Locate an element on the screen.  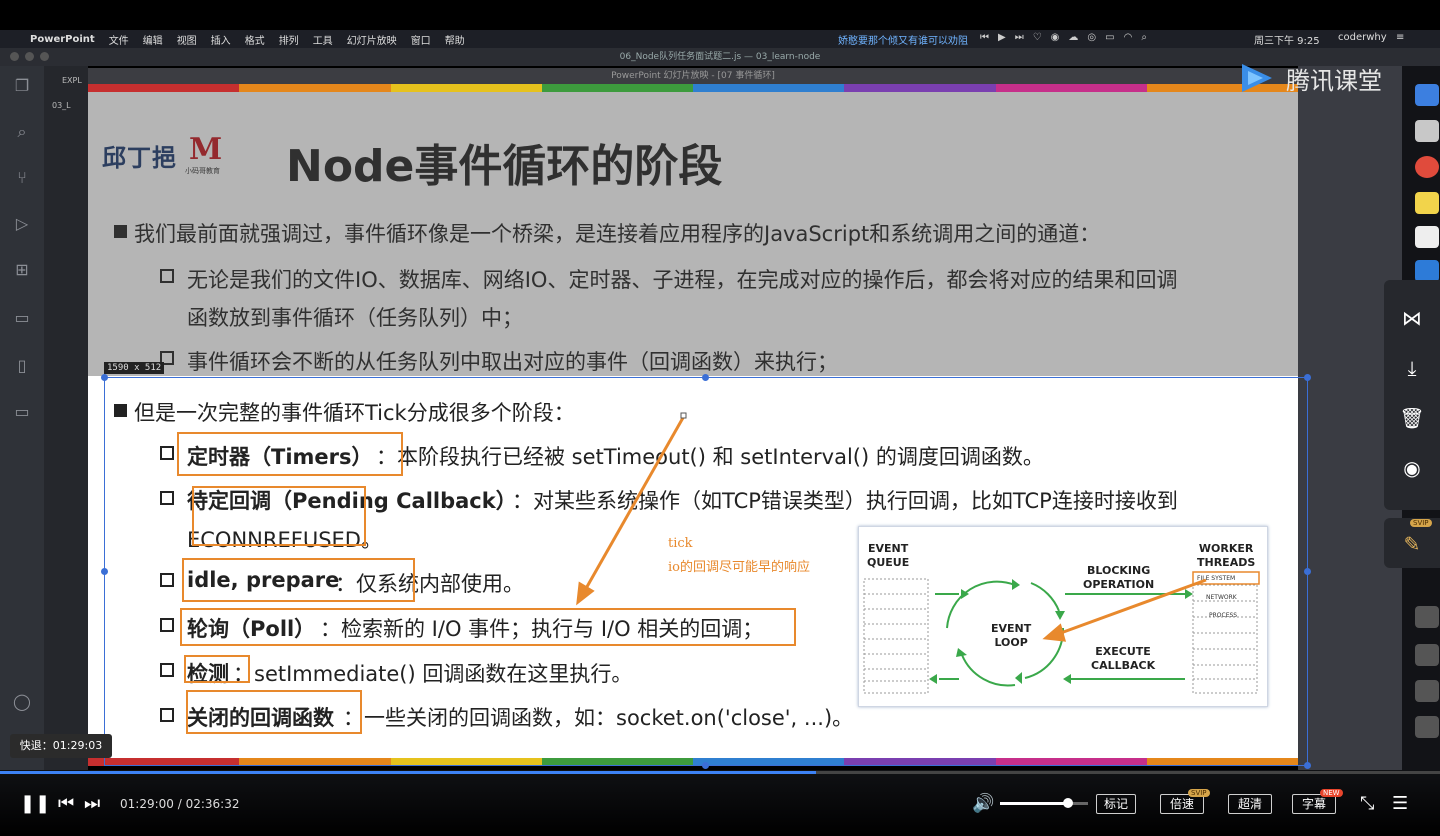
cloud-icon: ☁ is located at coordinates (1073, 37).